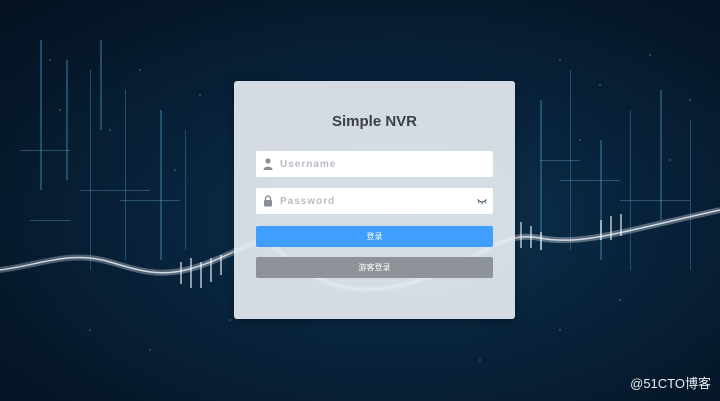 The width and height of the screenshot is (720, 401). What do you see at coordinates (268, 164) in the screenshot?
I see `user-icon` at bounding box center [268, 164].